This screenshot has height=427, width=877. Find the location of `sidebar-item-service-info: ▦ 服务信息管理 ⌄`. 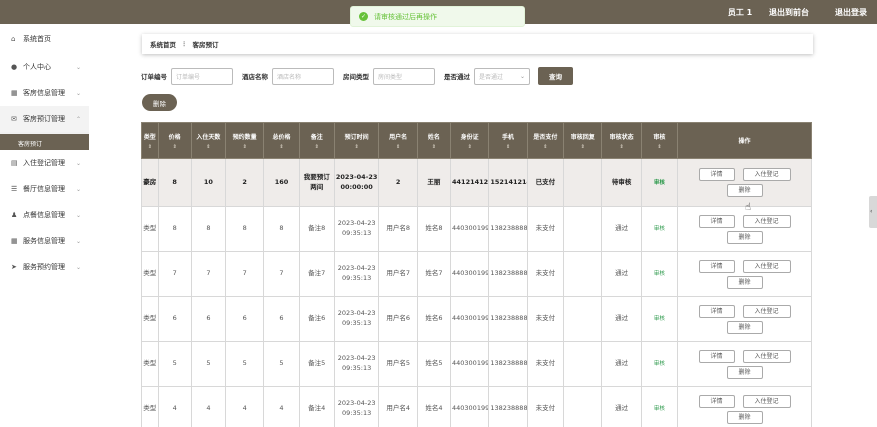

sidebar-item-service-info: ▦ 服务信息管理 ⌄ is located at coordinates (44, 241).